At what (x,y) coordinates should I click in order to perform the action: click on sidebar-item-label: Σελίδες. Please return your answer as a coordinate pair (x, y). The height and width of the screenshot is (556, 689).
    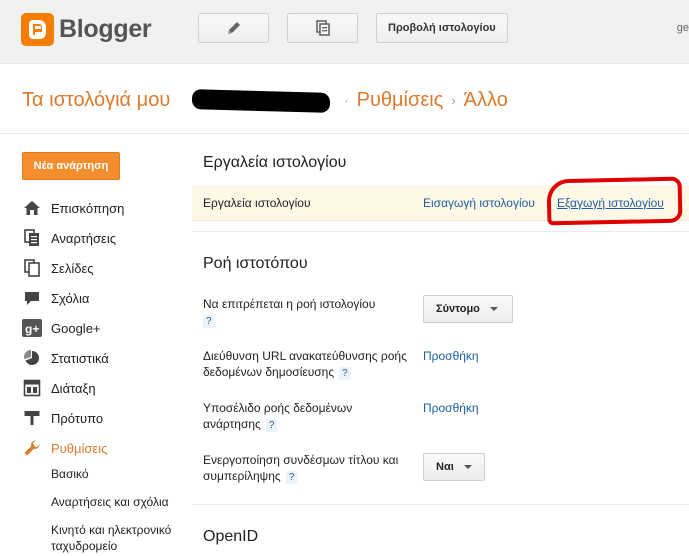
    Looking at the image, I should click on (72, 268).